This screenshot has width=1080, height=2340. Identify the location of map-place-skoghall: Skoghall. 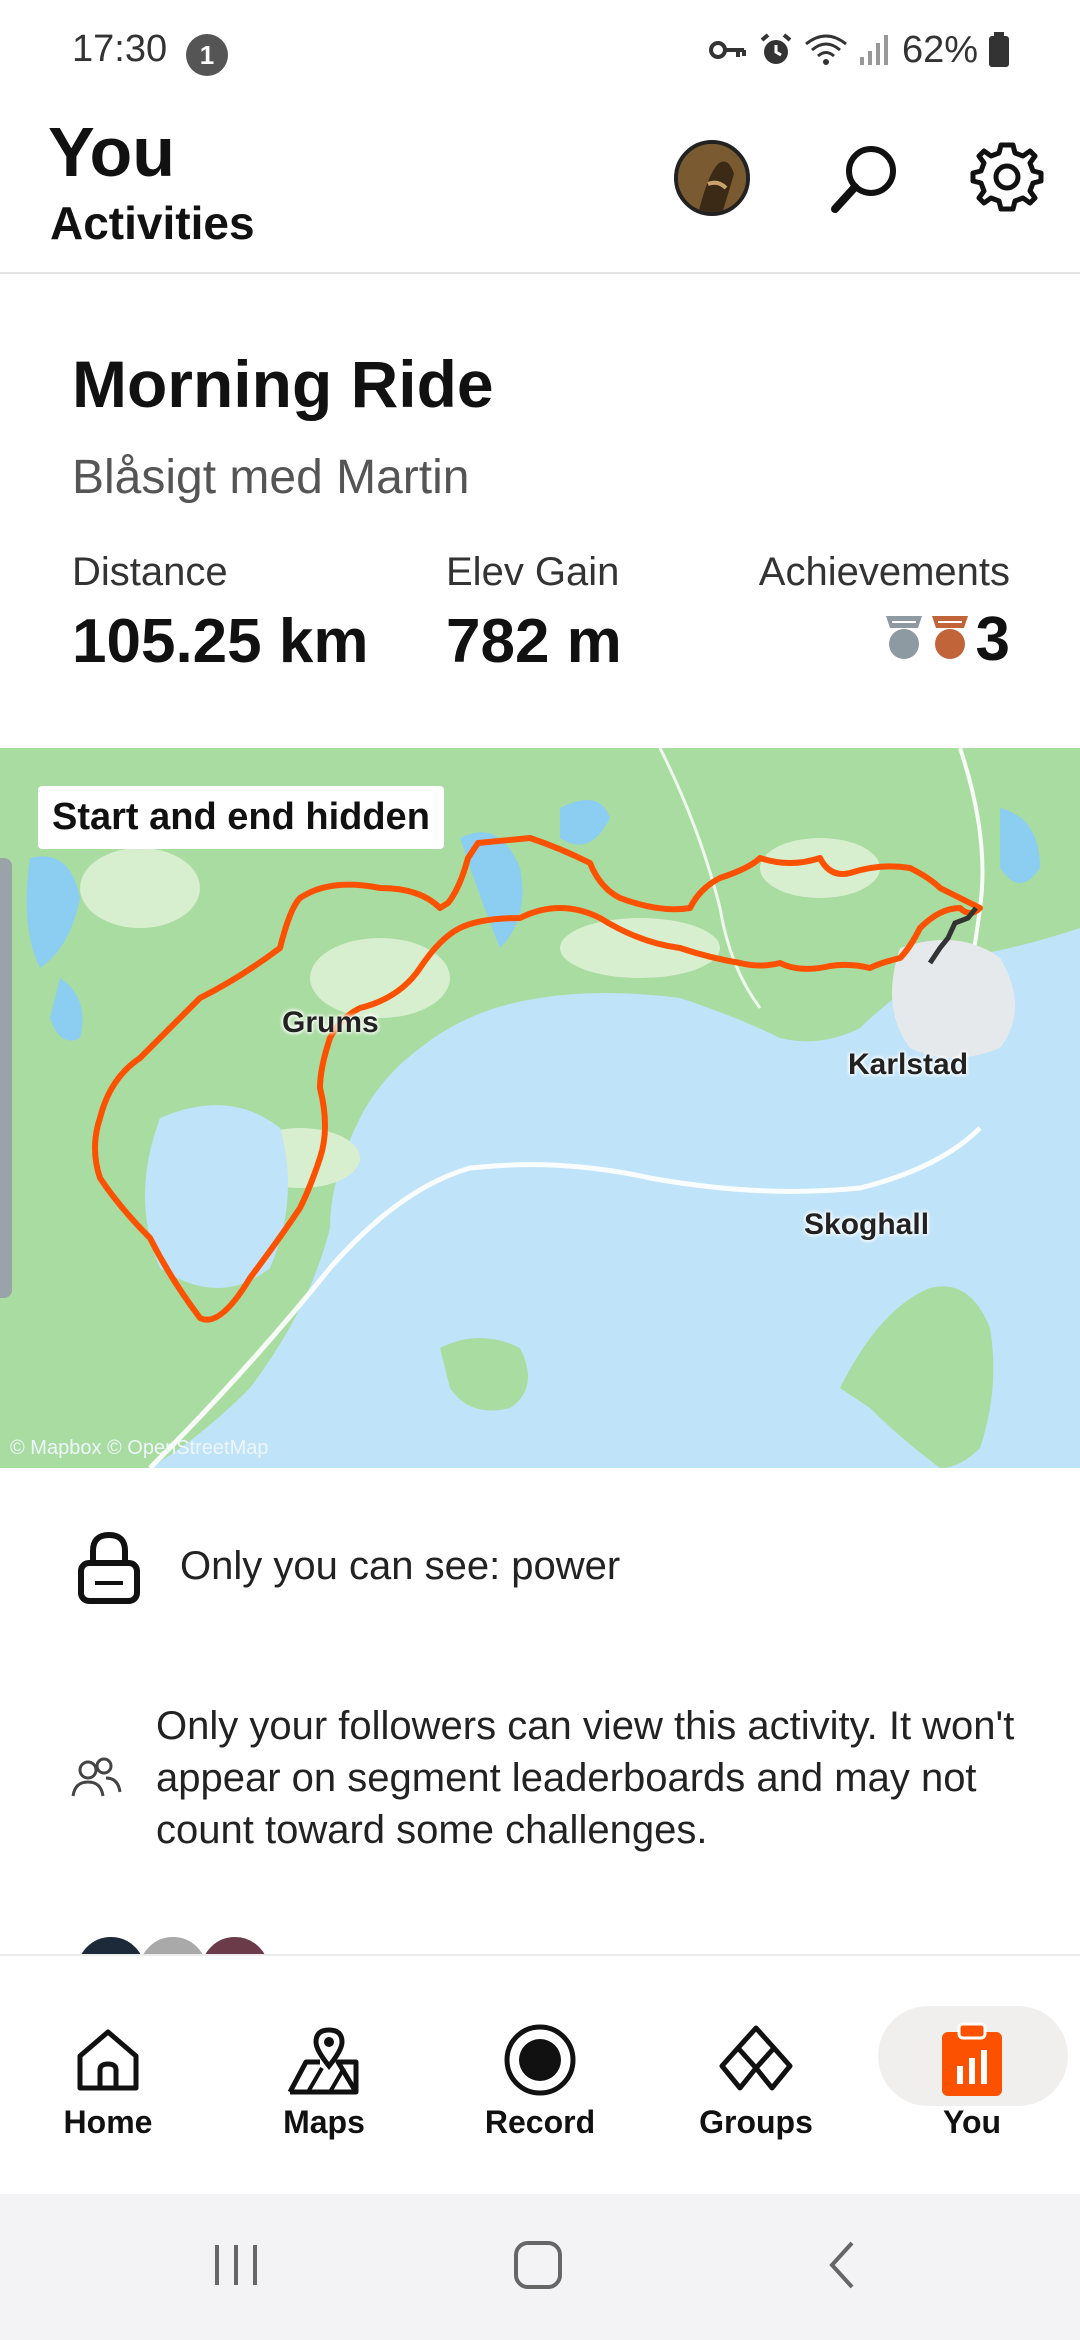
(867, 1224).